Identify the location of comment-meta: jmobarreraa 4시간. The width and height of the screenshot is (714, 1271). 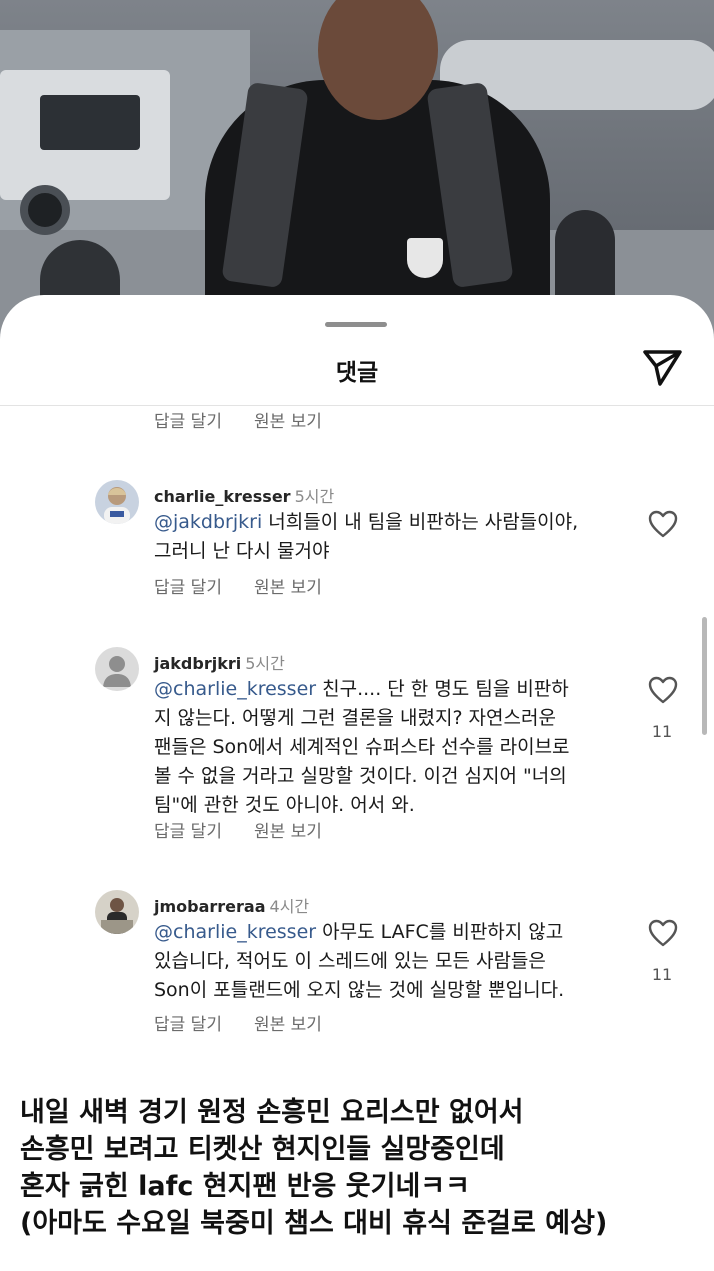
(231, 905).